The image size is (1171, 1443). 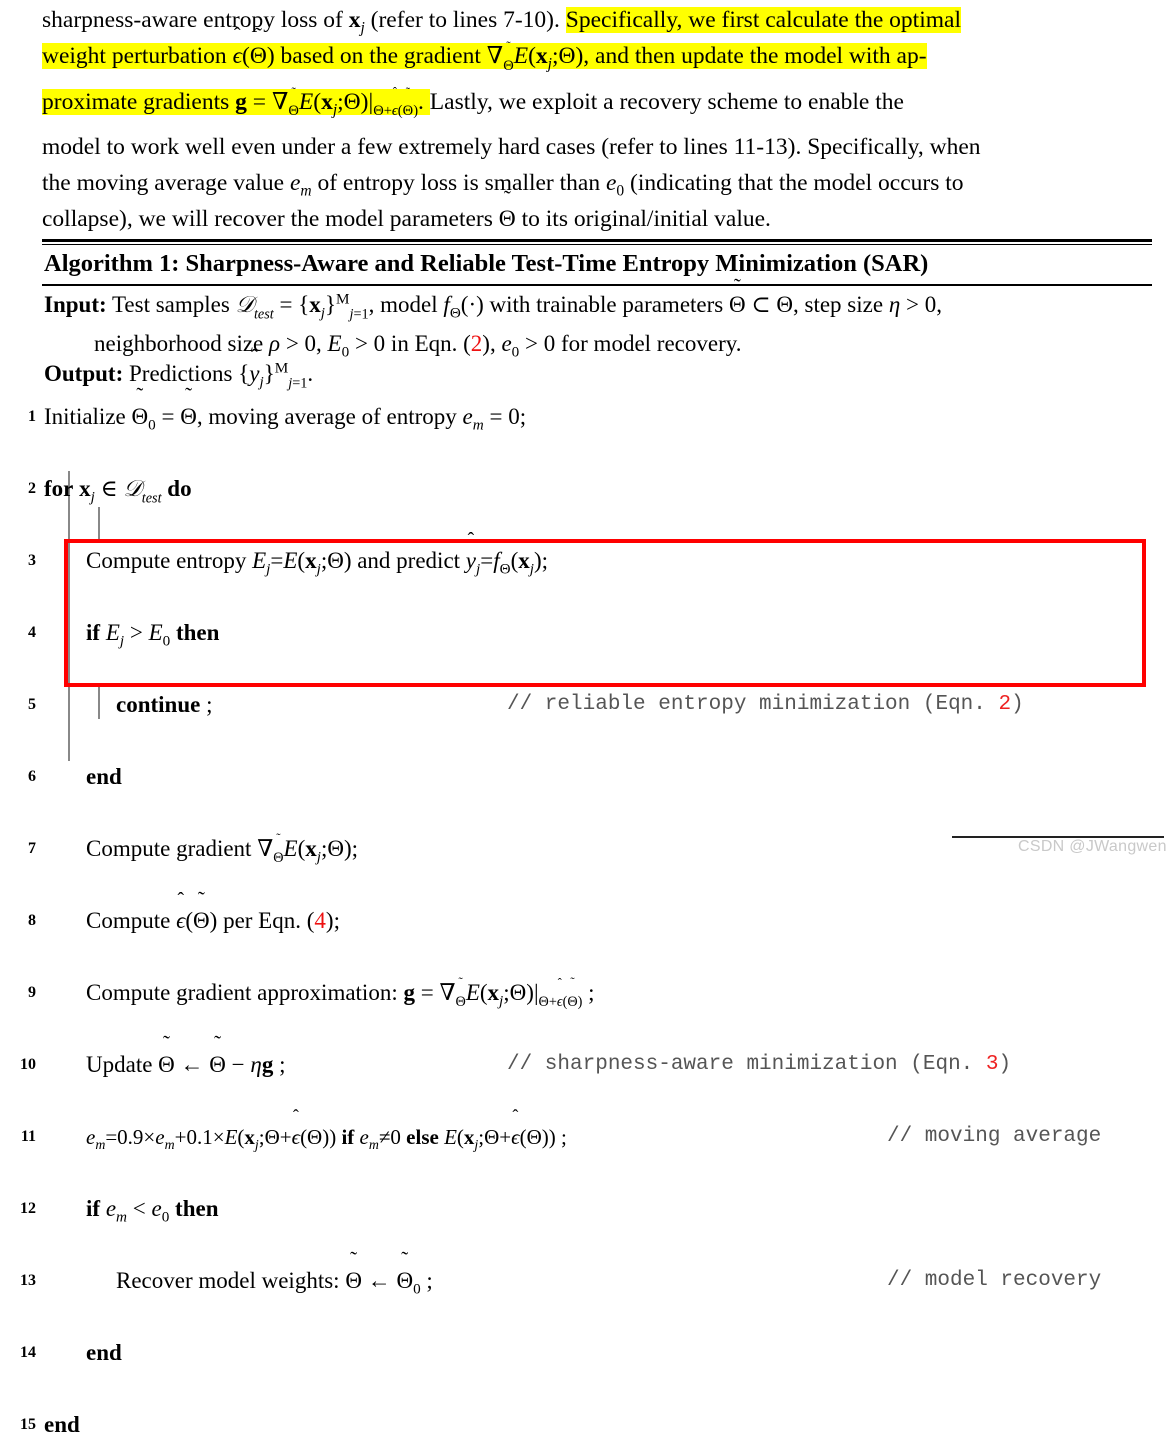 I want to click on watermark-text: CSDN @JWangwen, so click(x=1092, y=846).